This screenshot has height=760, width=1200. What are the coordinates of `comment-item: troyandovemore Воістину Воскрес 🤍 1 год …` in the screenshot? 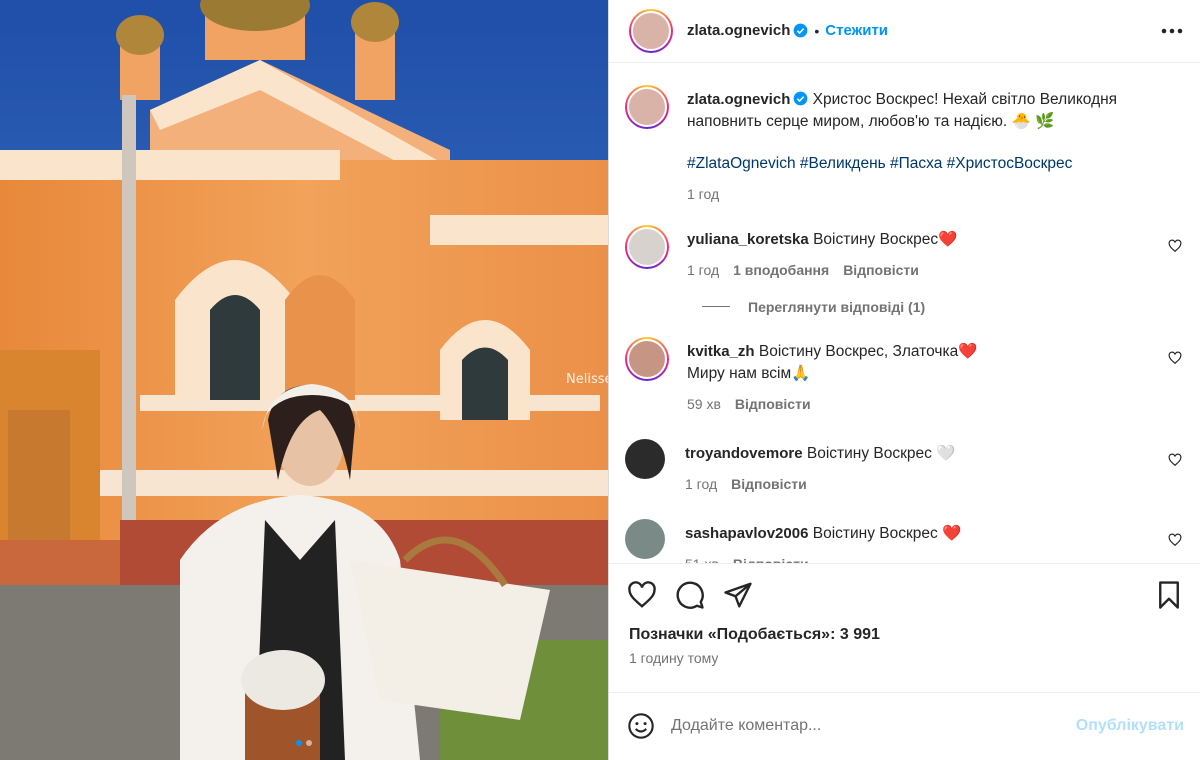 It's located at (903, 466).